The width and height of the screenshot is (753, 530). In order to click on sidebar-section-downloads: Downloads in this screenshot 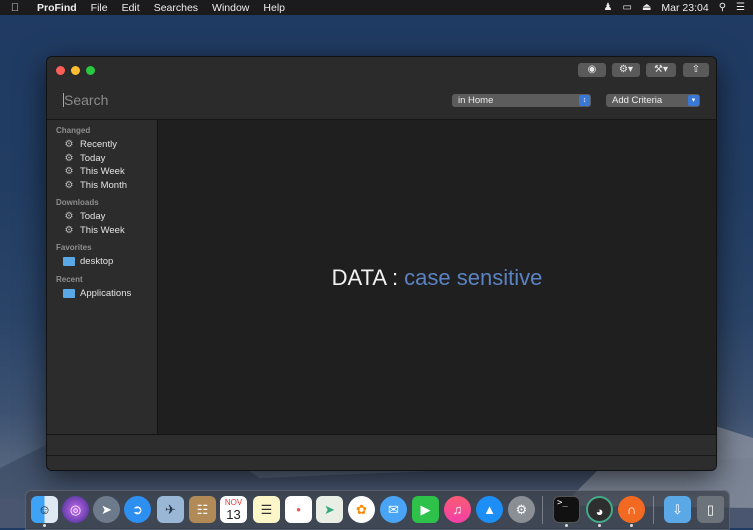, I will do `click(77, 202)`.